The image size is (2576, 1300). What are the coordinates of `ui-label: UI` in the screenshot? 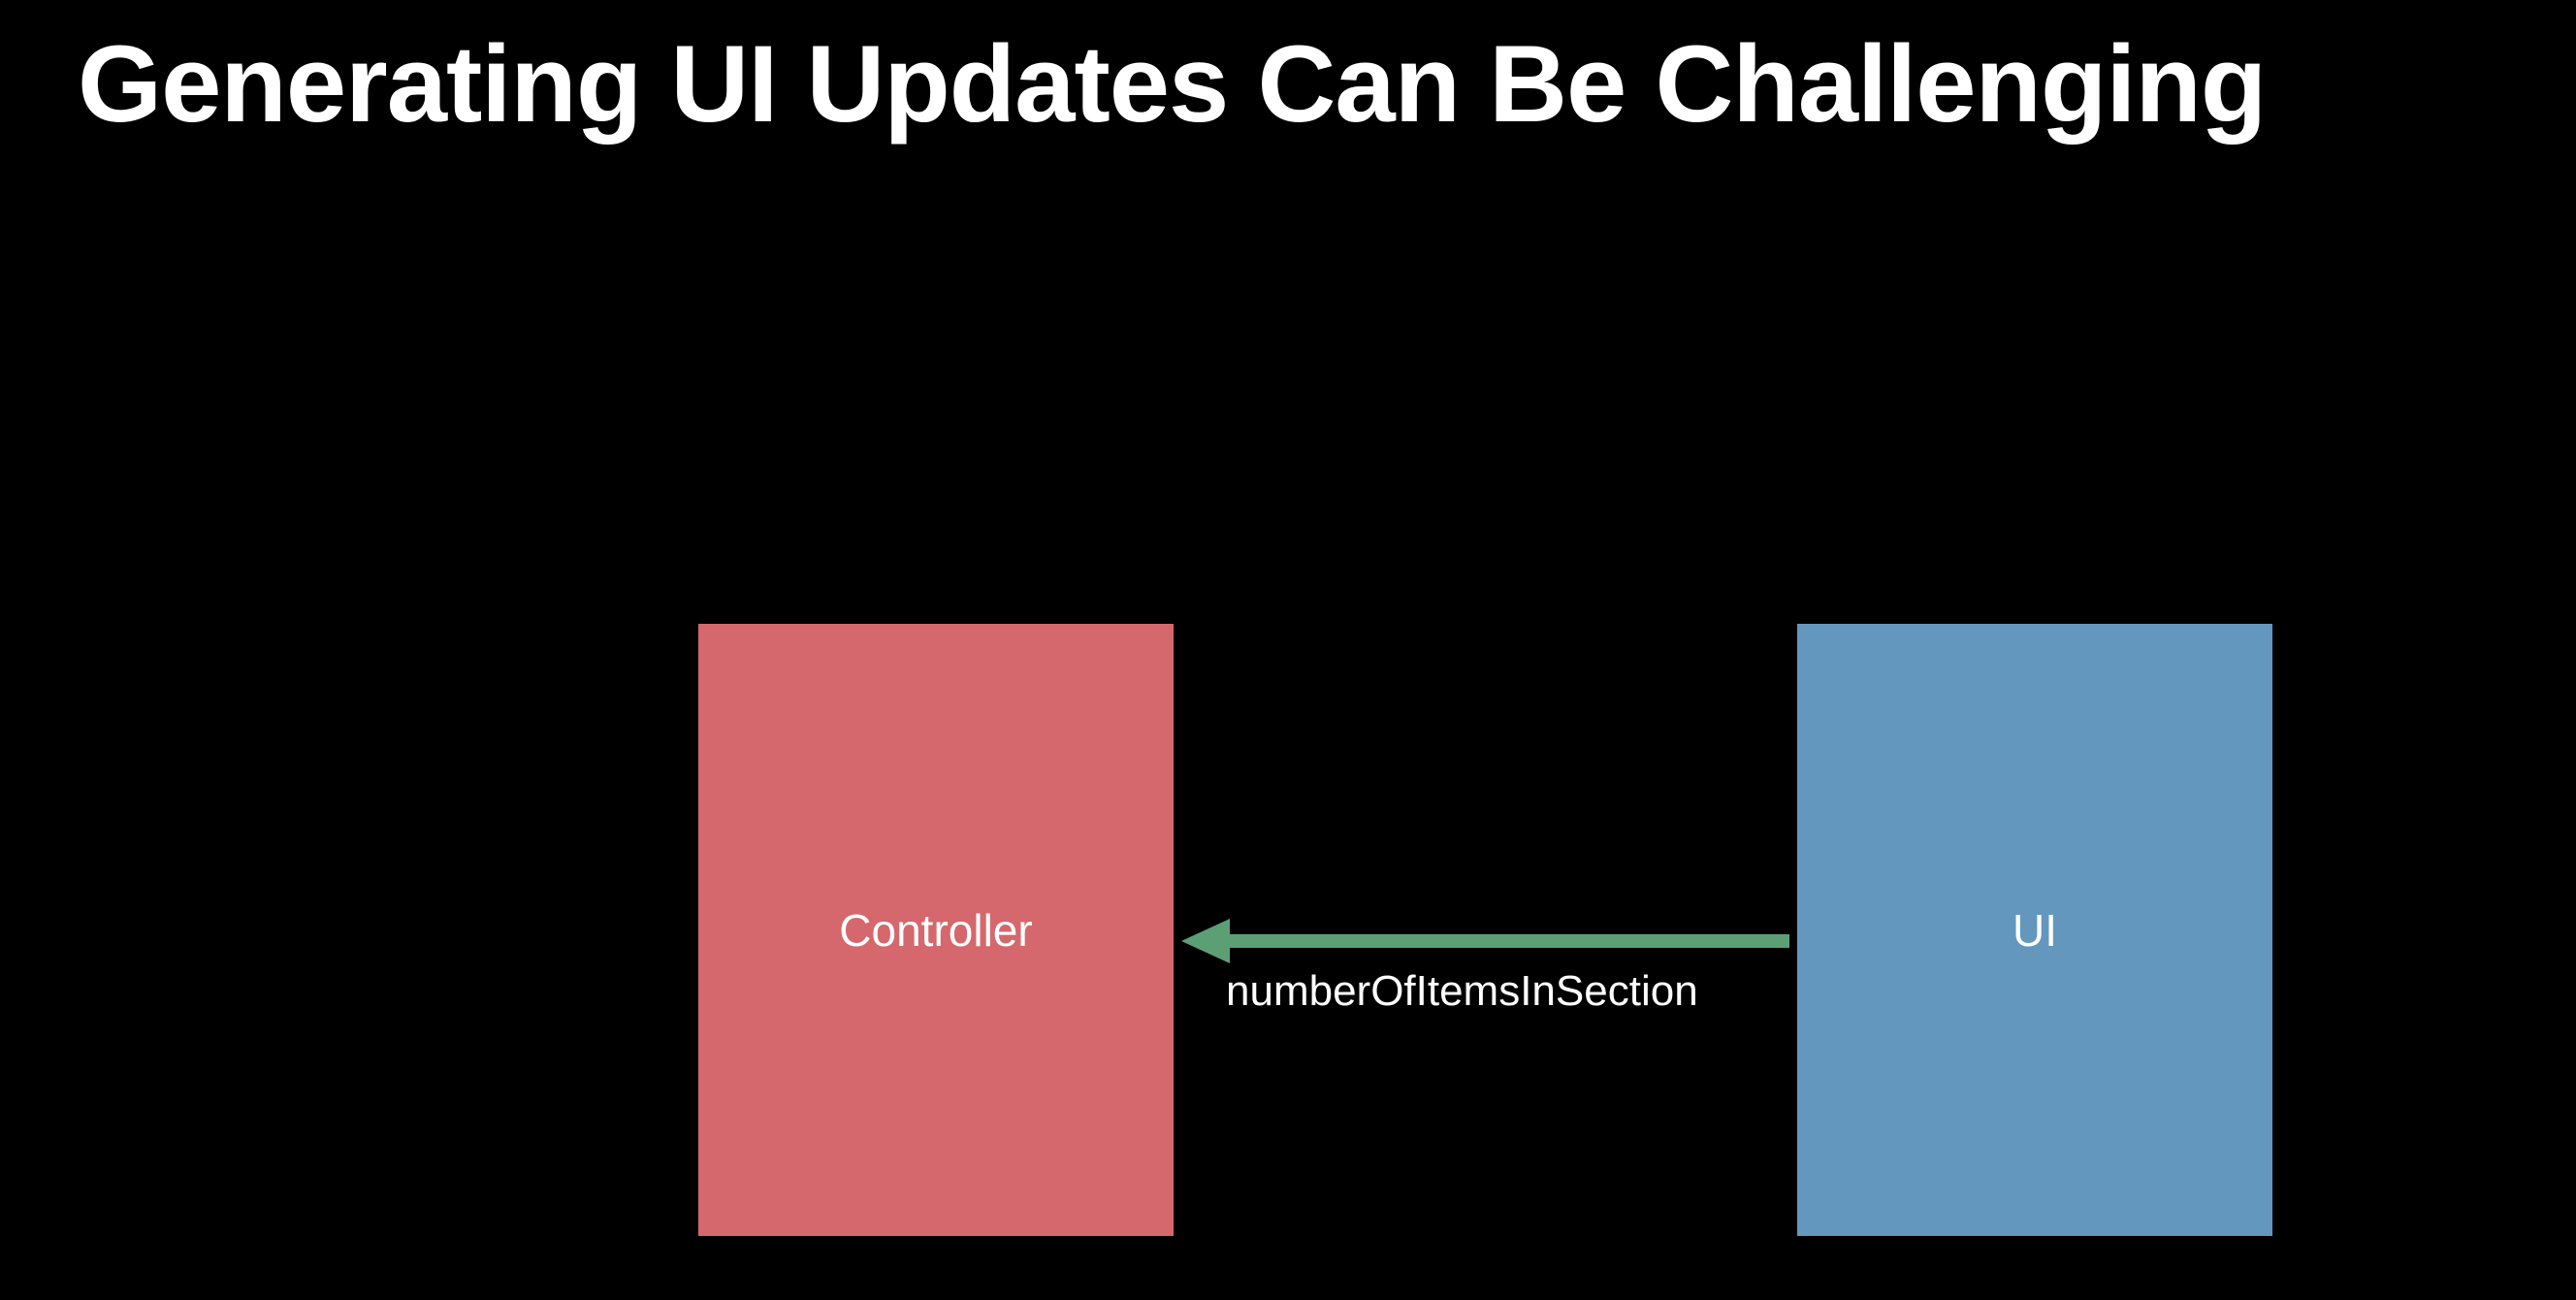 It's located at (2034, 930).